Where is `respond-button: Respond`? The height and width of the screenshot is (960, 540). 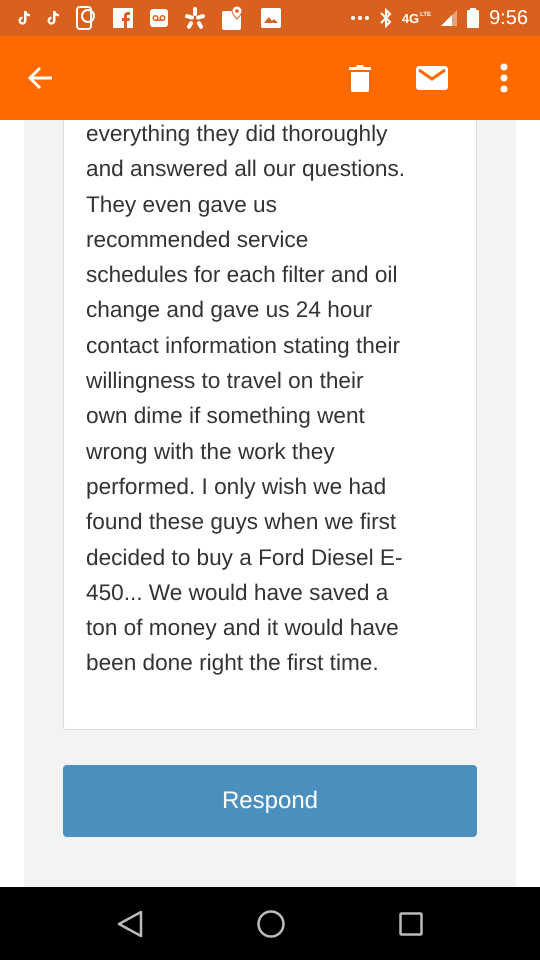 respond-button: Respond is located at coordinates (270, 800).